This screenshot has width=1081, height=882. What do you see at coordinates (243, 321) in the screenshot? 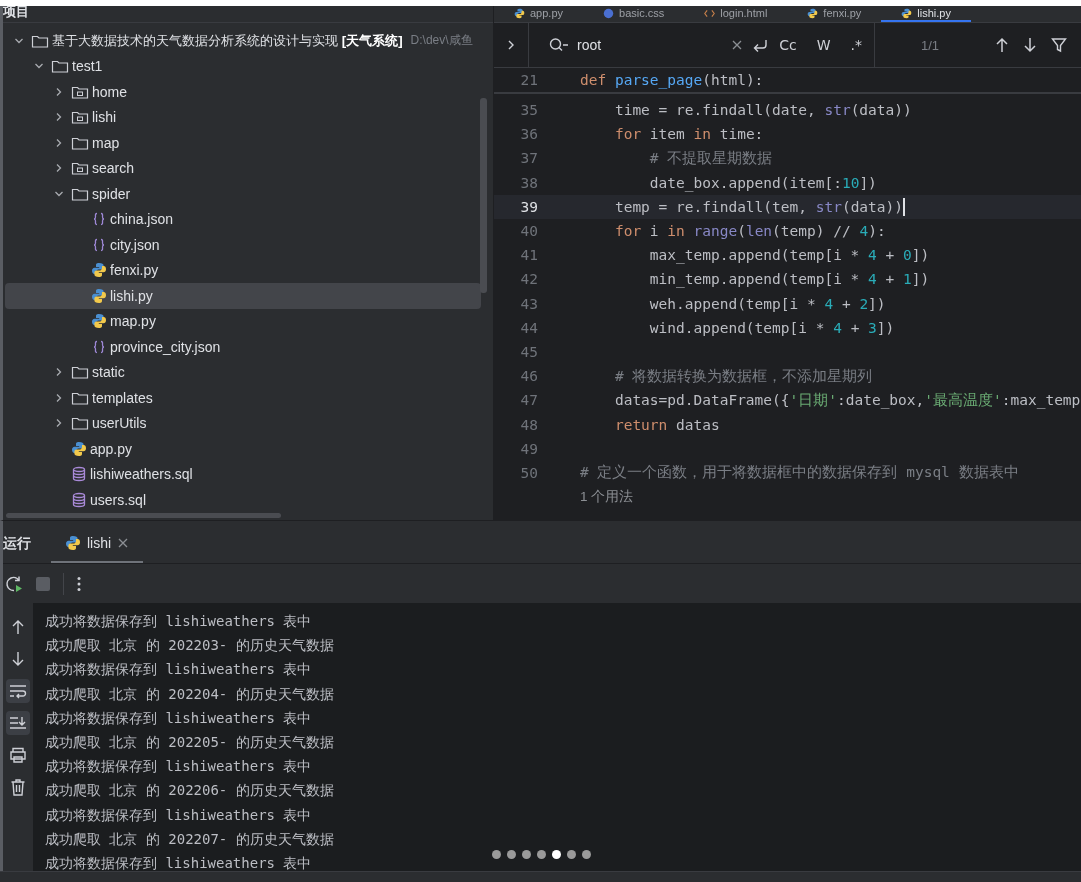
I see `tree-item: map.py` at bounding box center [243, 321].